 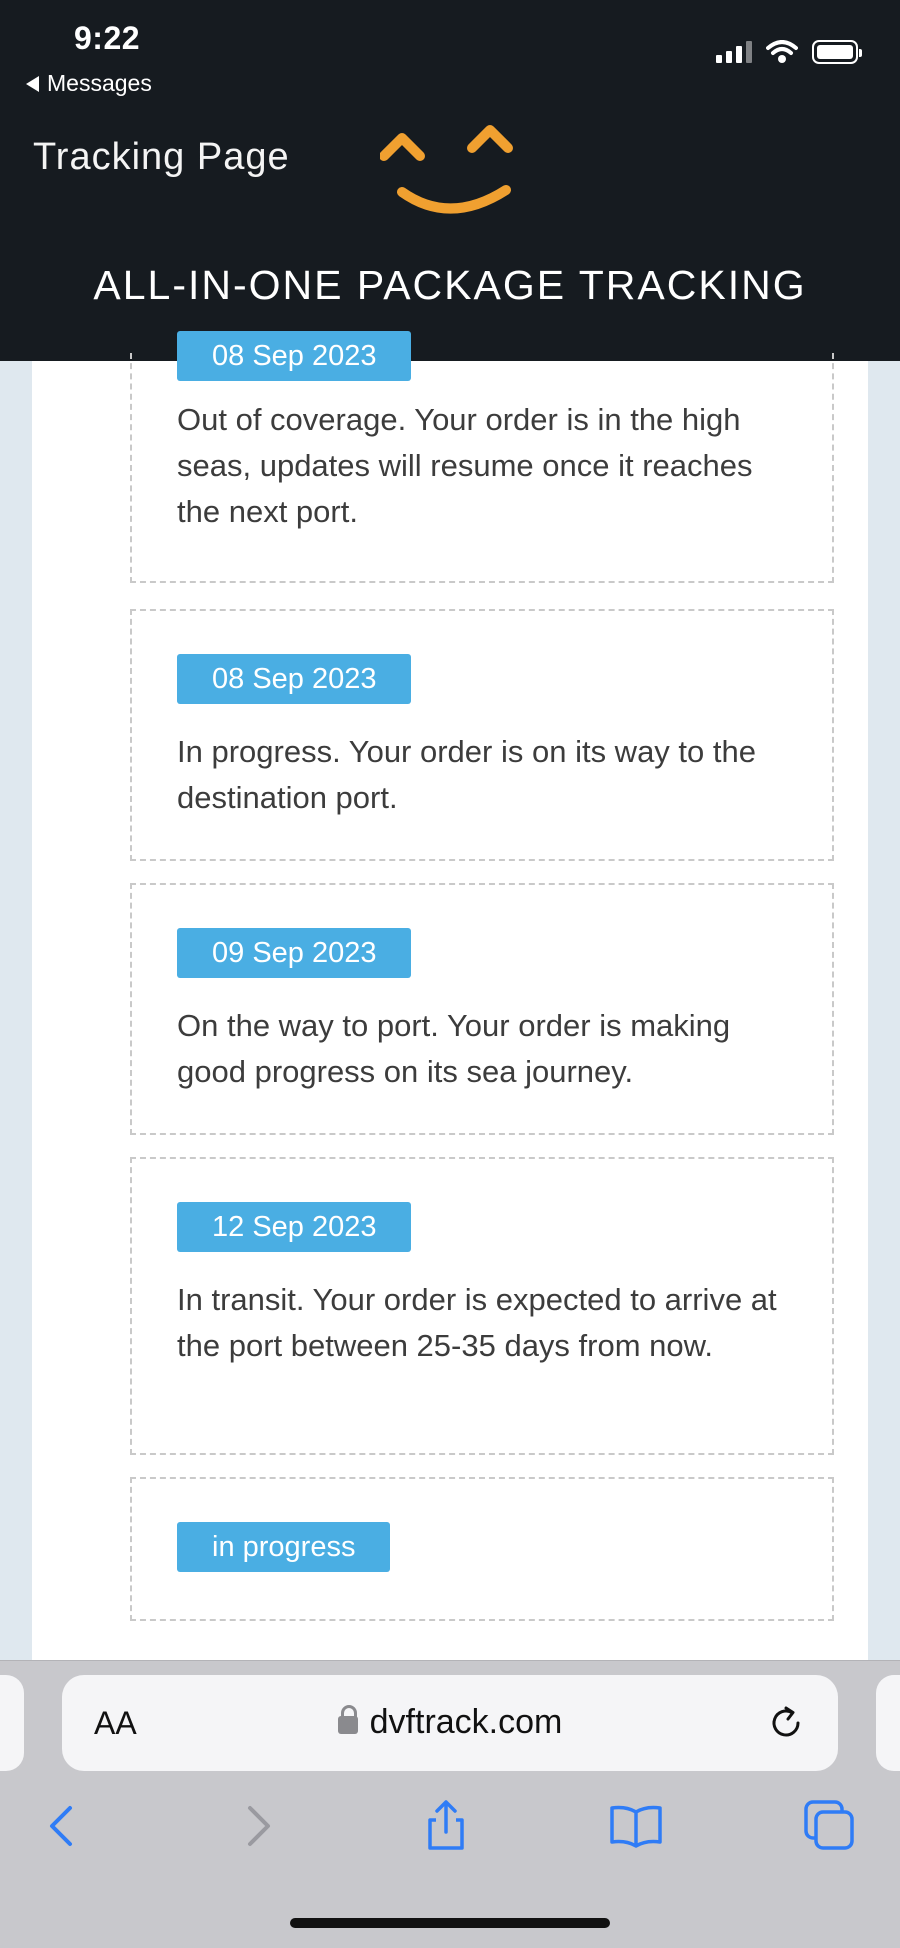 What do you see at coordinates (782, 51) in the screenshot?
I see `wifi-icon` at bounding box center [782, 51].